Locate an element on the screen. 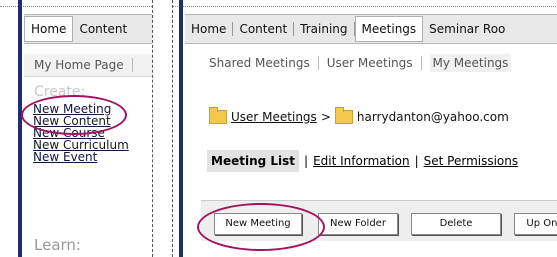 The image size is (557, 257). breadcrumb-link: User Meetings is located at coordinates (274, 117).